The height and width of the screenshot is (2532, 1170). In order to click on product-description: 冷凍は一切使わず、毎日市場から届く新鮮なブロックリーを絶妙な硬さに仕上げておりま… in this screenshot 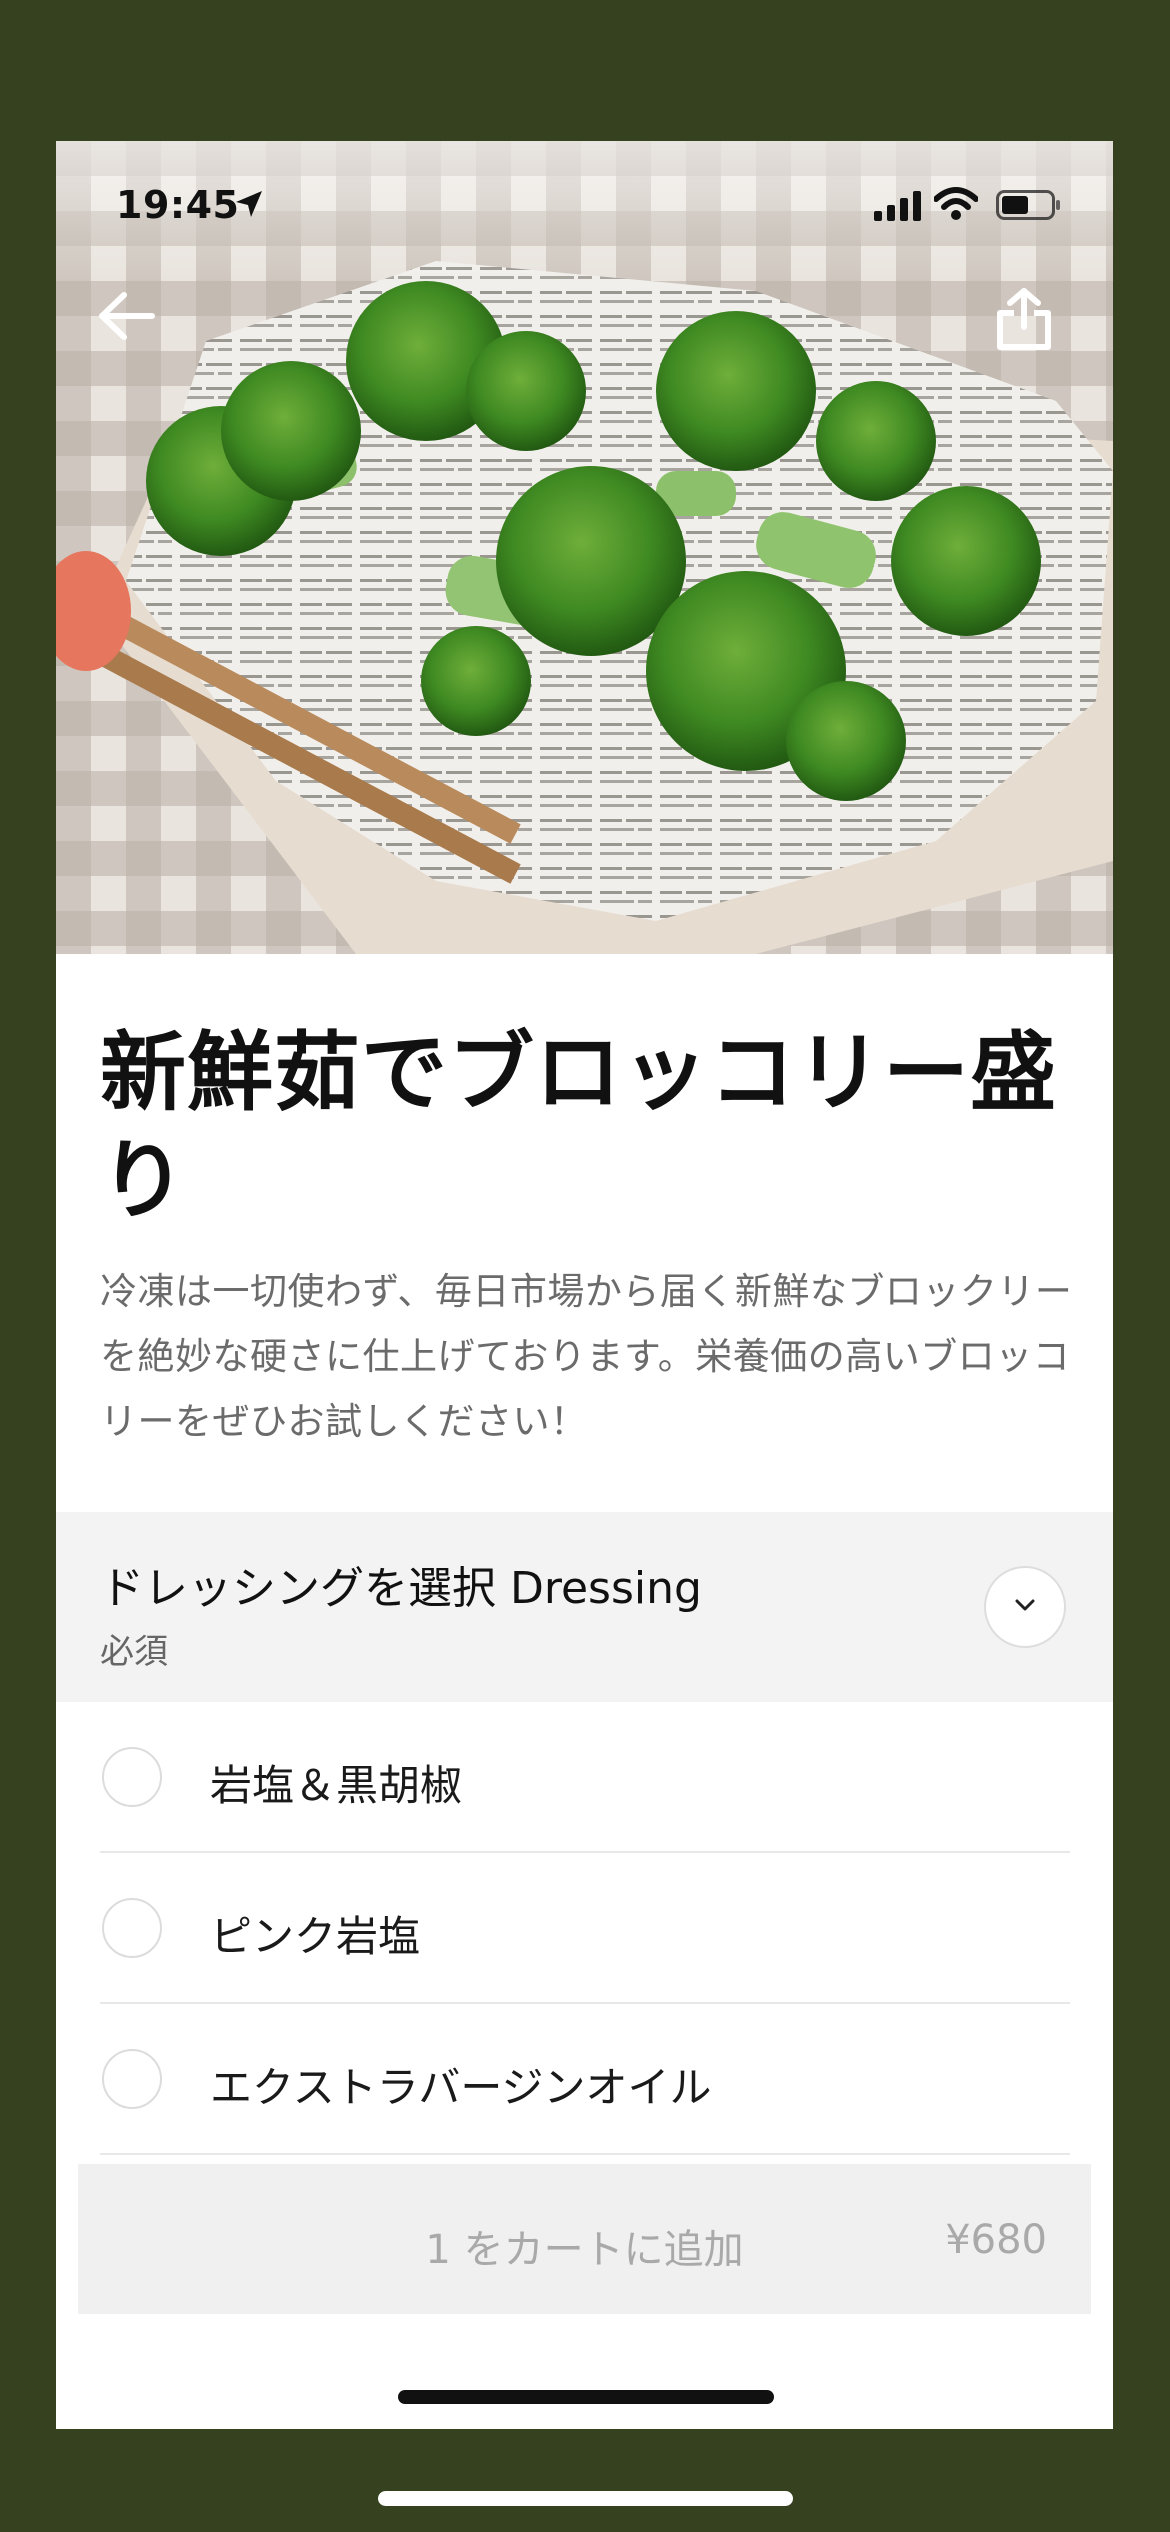, I will do `click(586, 1356)`.